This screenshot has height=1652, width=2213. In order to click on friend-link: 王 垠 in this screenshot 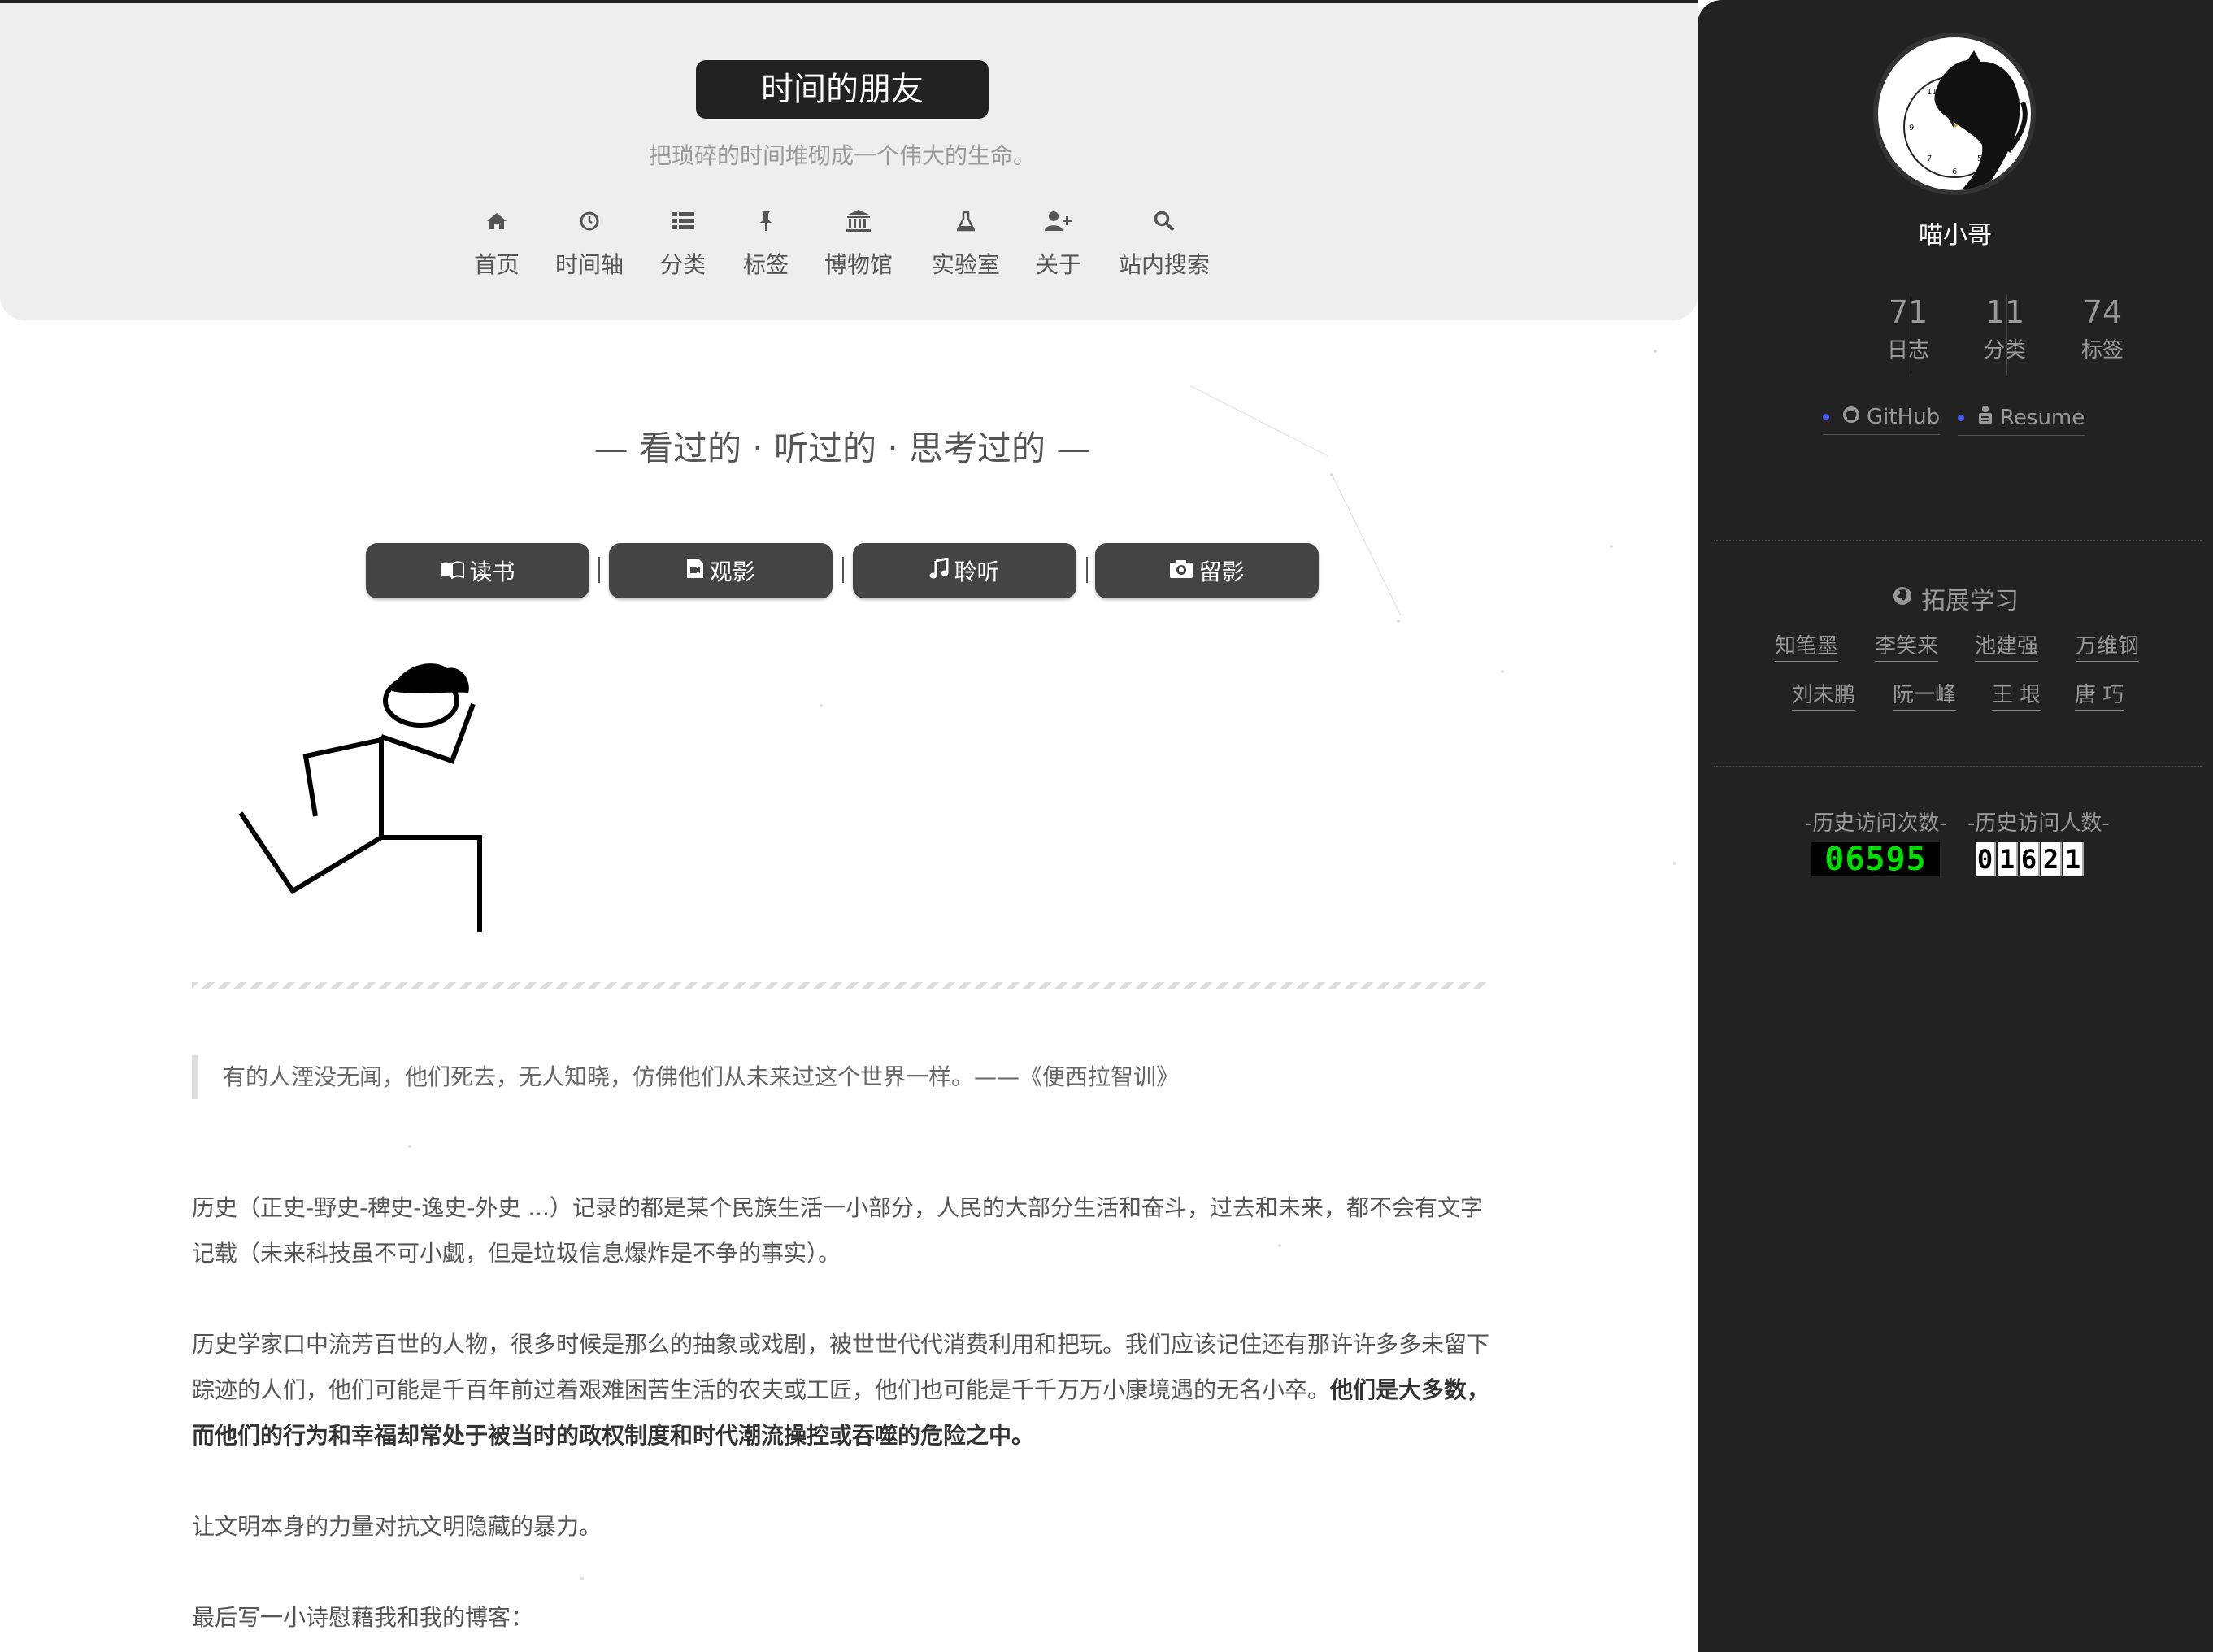, I will do `click(2016, 694)`.